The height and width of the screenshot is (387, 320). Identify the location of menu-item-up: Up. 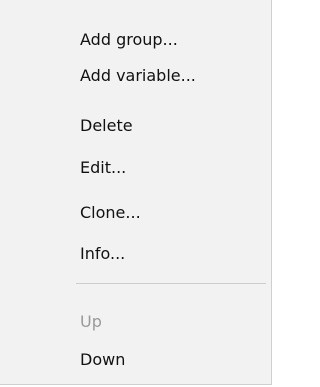
(91, 321).